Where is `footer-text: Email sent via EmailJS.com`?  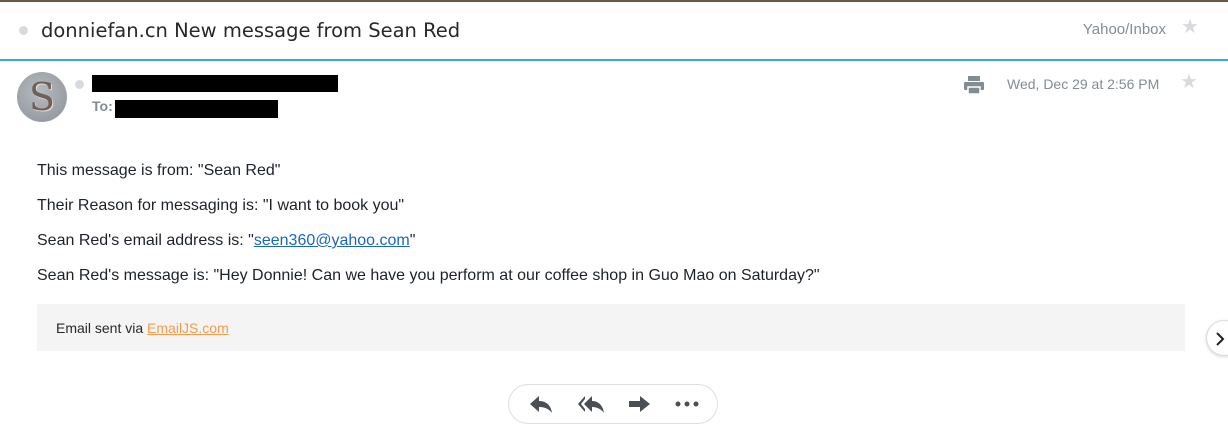 footer-text: Email sent via EmailJS.com is located at coordinates (142, 328).